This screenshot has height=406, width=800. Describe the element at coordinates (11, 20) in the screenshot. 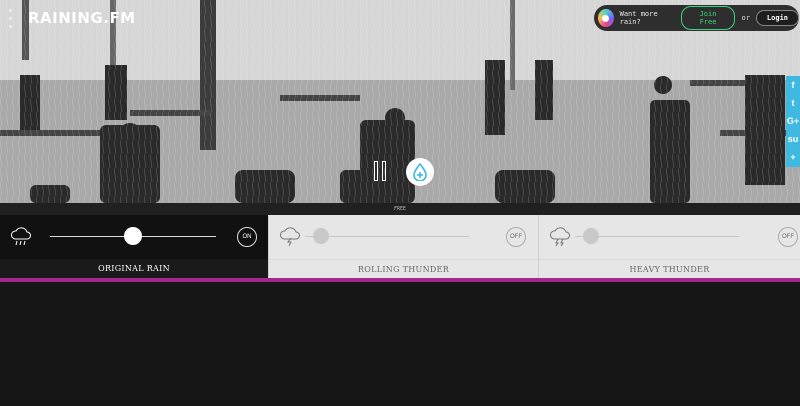

I see `menu-dots-icon` at that location.